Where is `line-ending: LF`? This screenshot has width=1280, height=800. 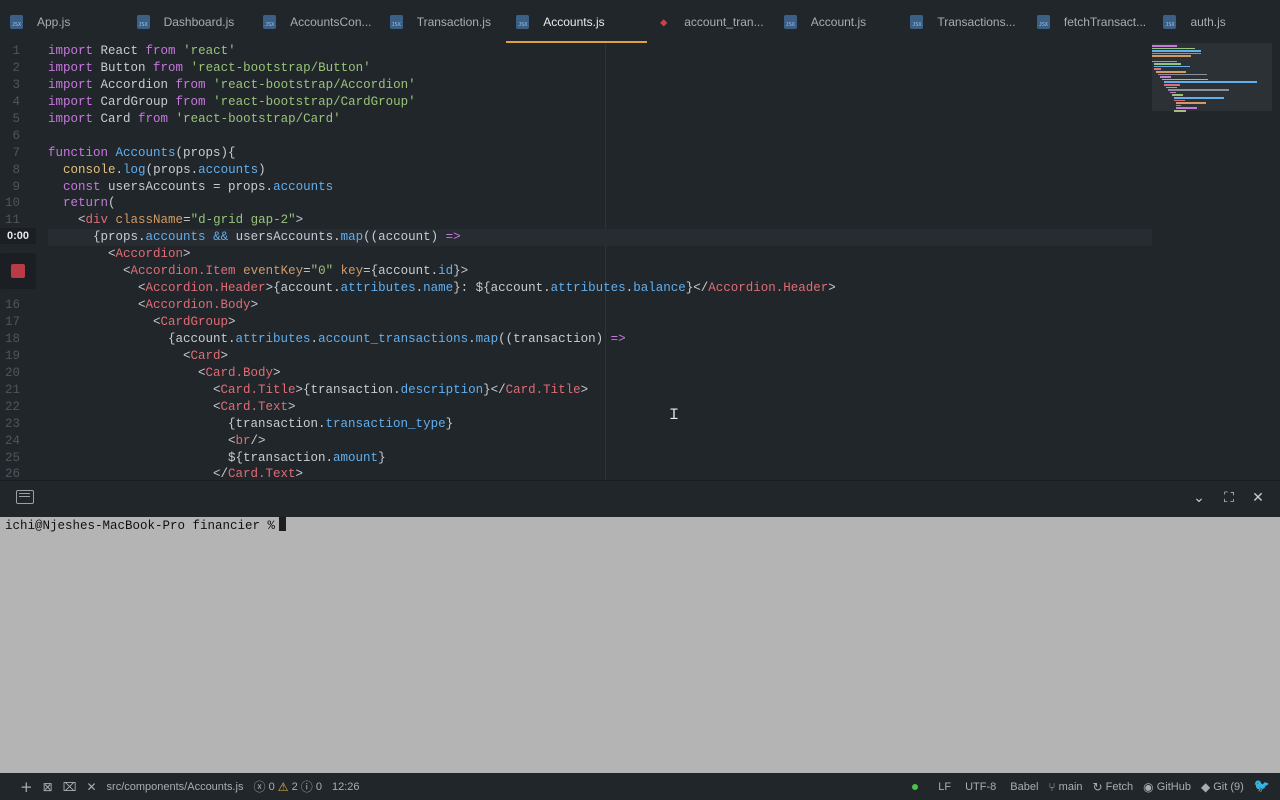 line-ending: LF is located at coordinates (944, 787).